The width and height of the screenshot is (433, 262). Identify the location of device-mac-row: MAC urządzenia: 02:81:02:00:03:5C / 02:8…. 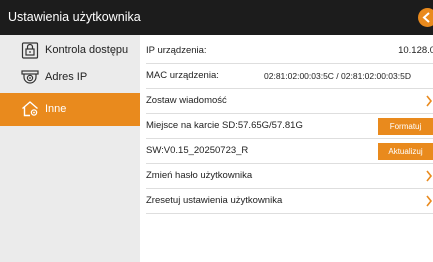
(289, 76).